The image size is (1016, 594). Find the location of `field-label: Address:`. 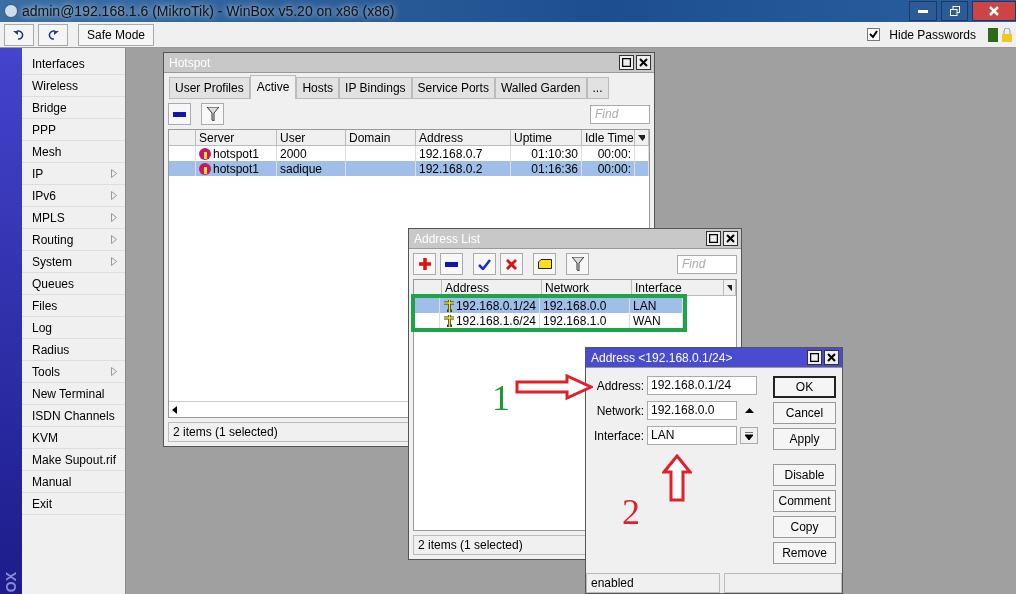

field-label: Address: is located at coordinates (619, 385).